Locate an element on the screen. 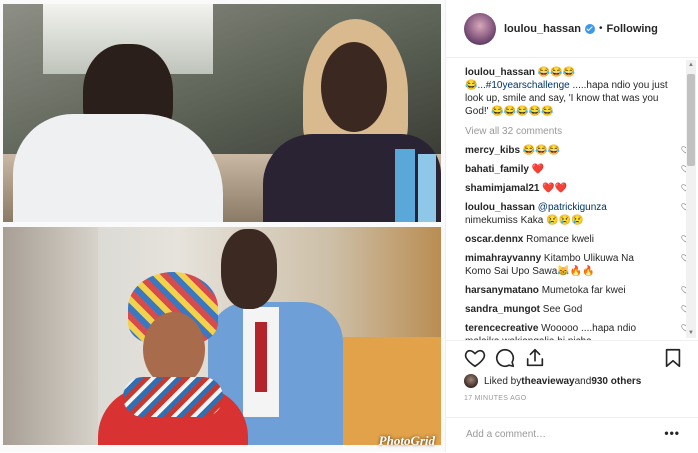  comment-username: terencecreative is located at coordinates (501, 328).